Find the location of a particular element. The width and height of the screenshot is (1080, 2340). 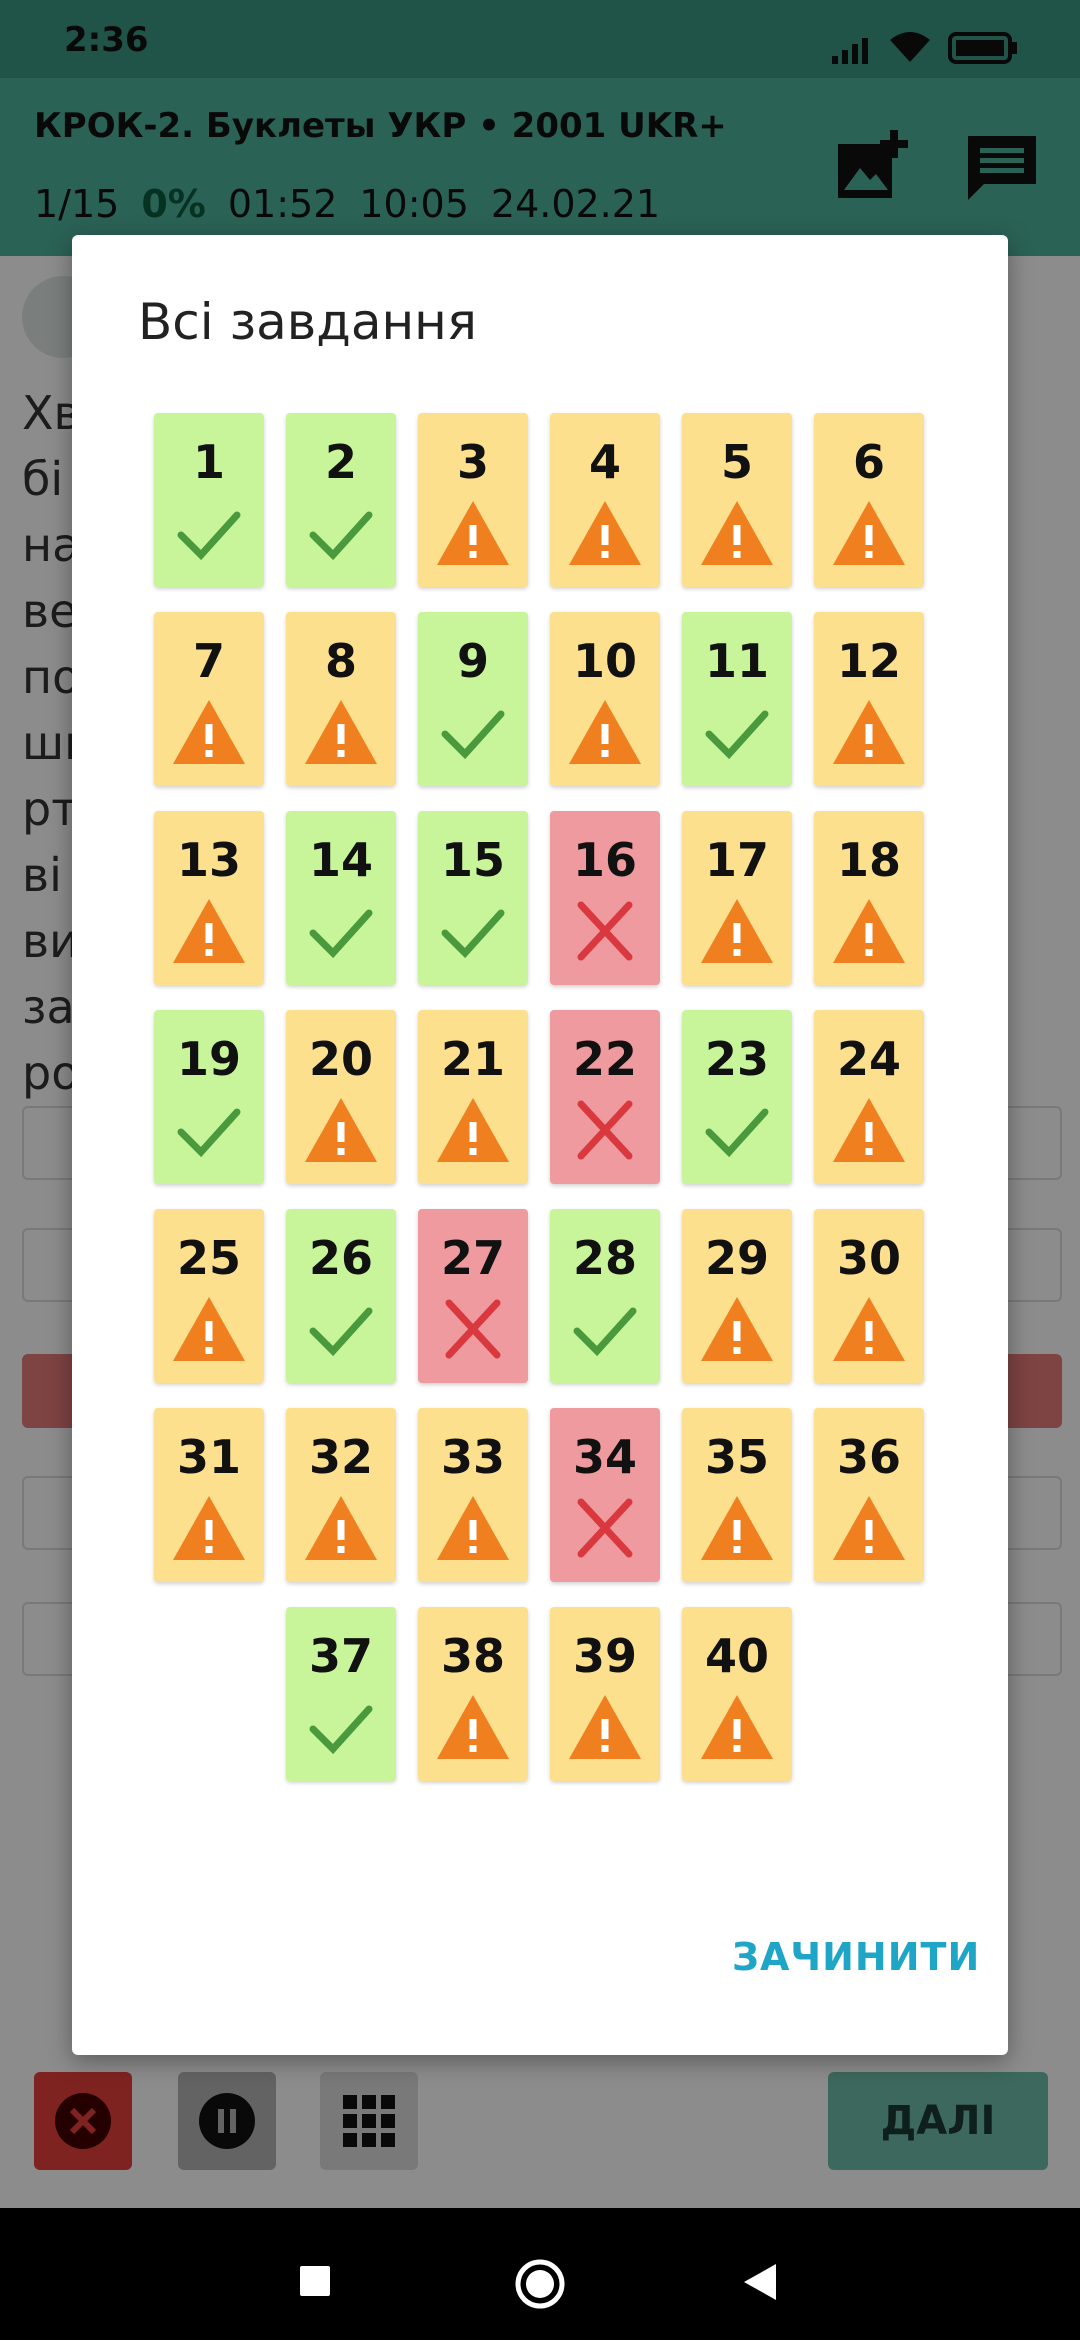

task-tile-6: 6 is located at coordinates (869, 500).